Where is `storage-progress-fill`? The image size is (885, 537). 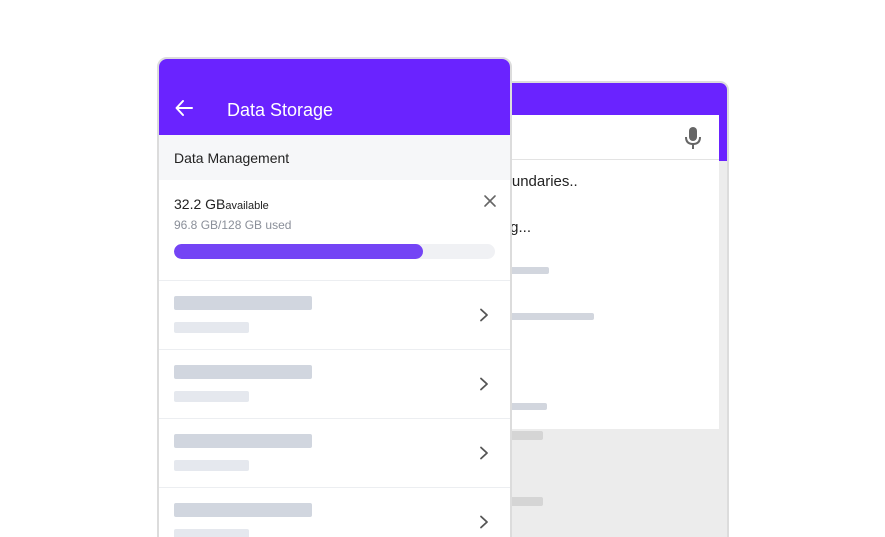
storage-progress-fill is located at coordinates (299, 251).